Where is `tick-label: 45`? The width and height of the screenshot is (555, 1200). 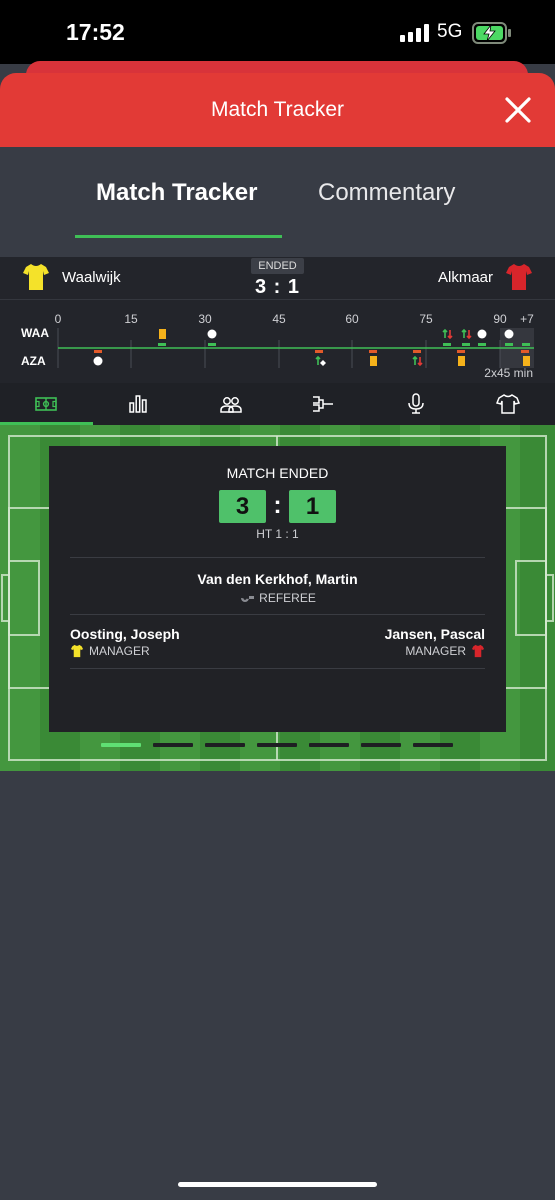
tick-label: 45 is located at coordinates (279, 319).